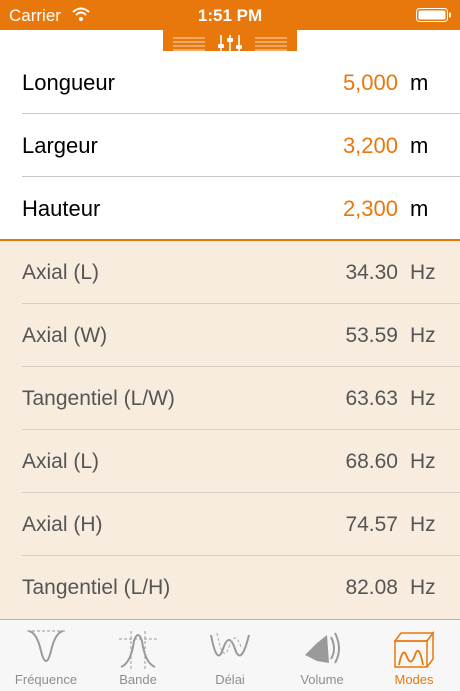  Describe the element at coordinates (230, 587) in the screenshot. I see `list-item: Tangentiel (L/H) 82.08 Hz` at that location.